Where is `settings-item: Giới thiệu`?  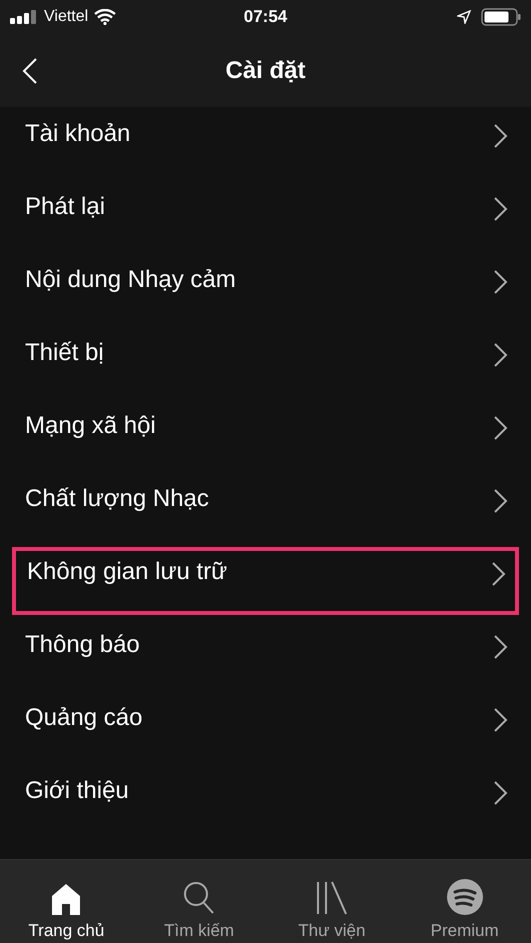
settings-item: Giới thiệu is located at coordinates (259, 791).